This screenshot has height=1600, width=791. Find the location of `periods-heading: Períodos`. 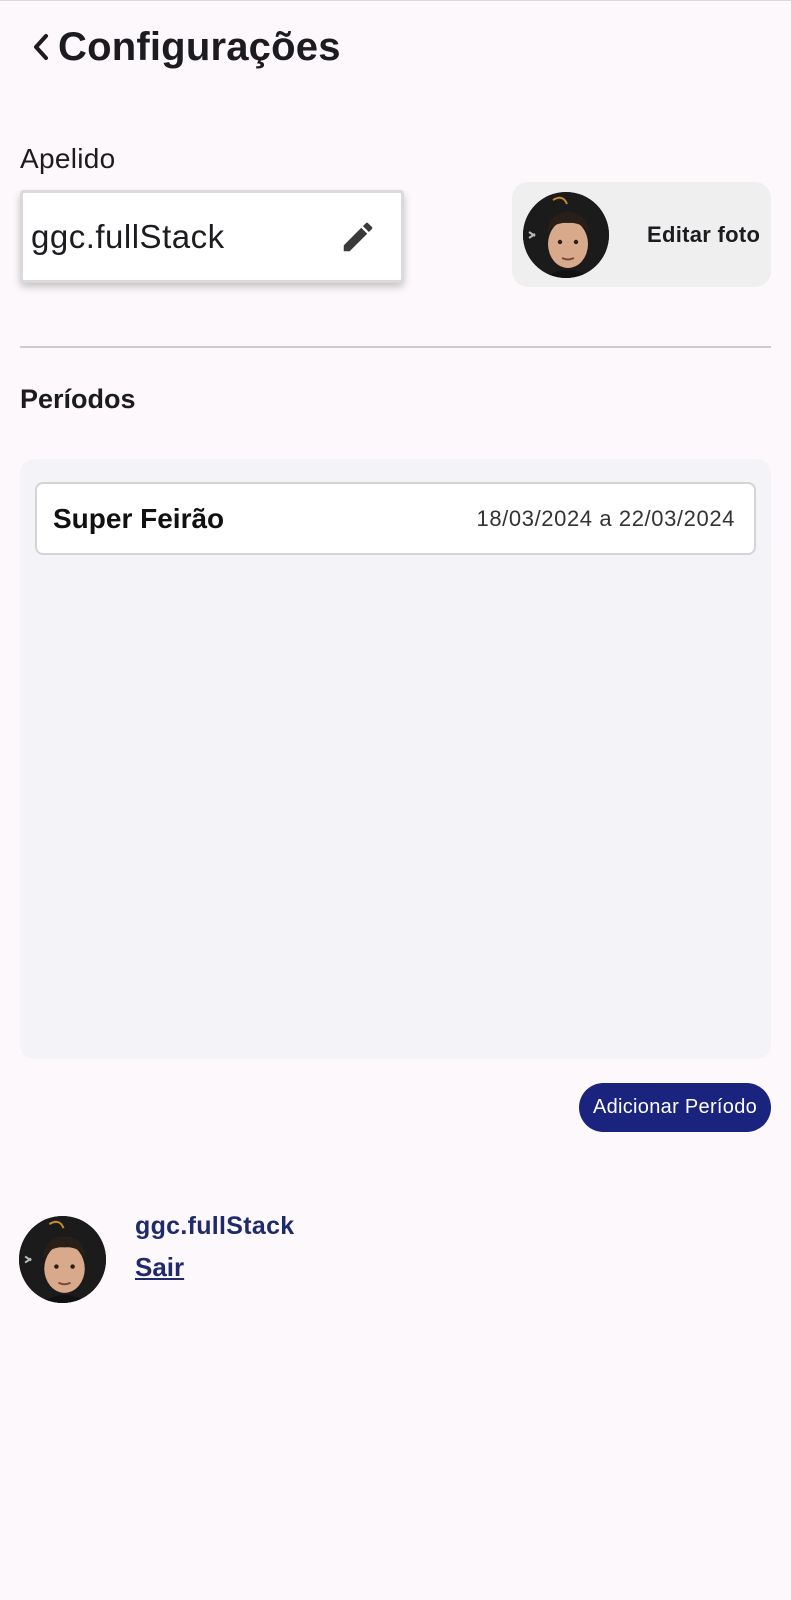

periods-heading: Períodos is located at coordinates (78, 399).